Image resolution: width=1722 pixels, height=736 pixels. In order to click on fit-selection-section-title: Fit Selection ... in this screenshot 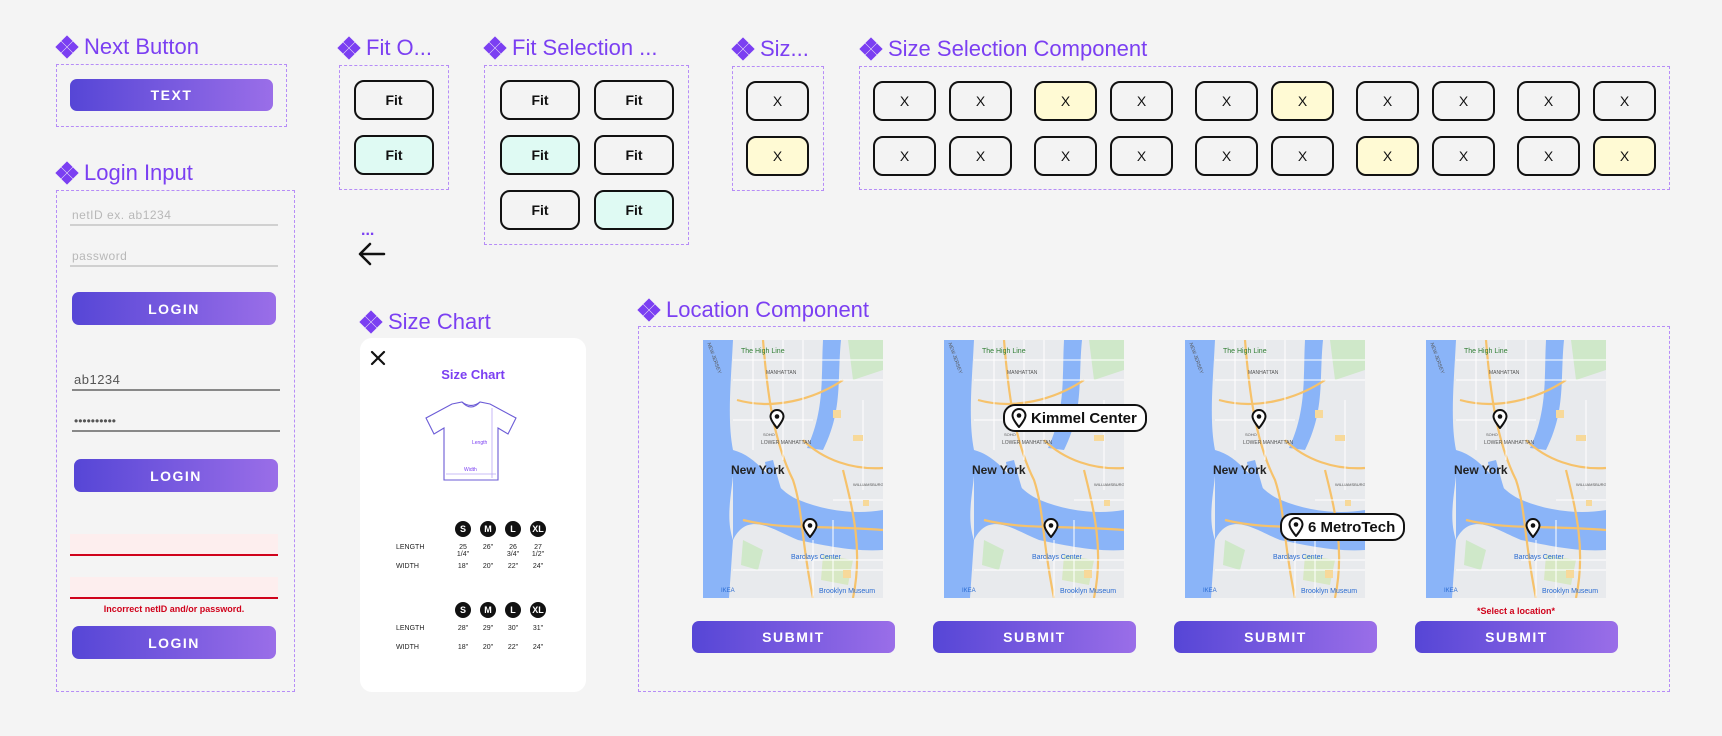, I will do `click(570, 48)`.